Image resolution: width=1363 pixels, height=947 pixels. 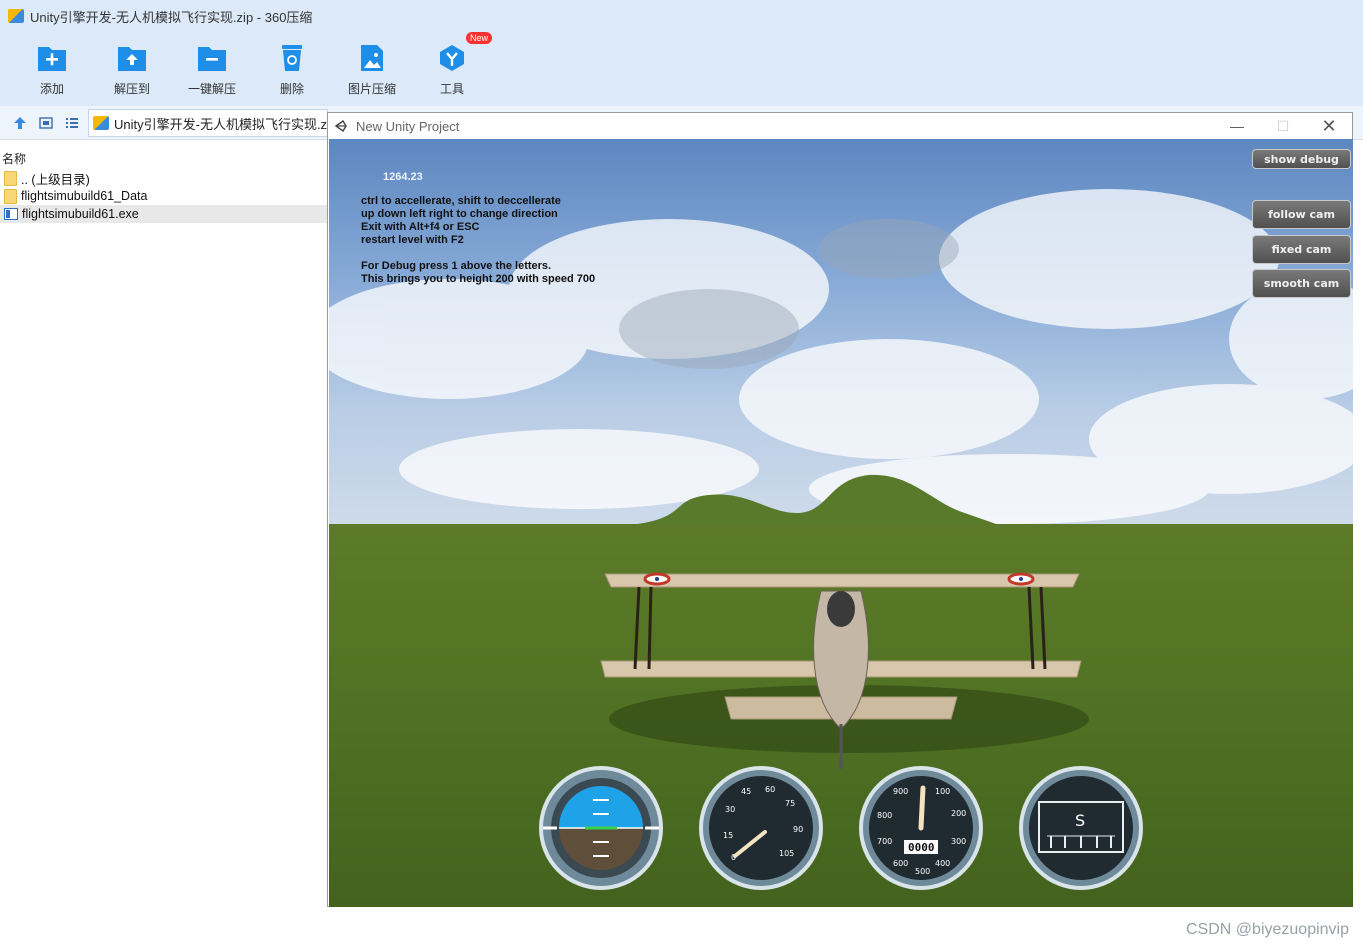 I want to click on airspeed-gauge: 15 30 45 60 75 90 105 0, so click(x=761, y=828).